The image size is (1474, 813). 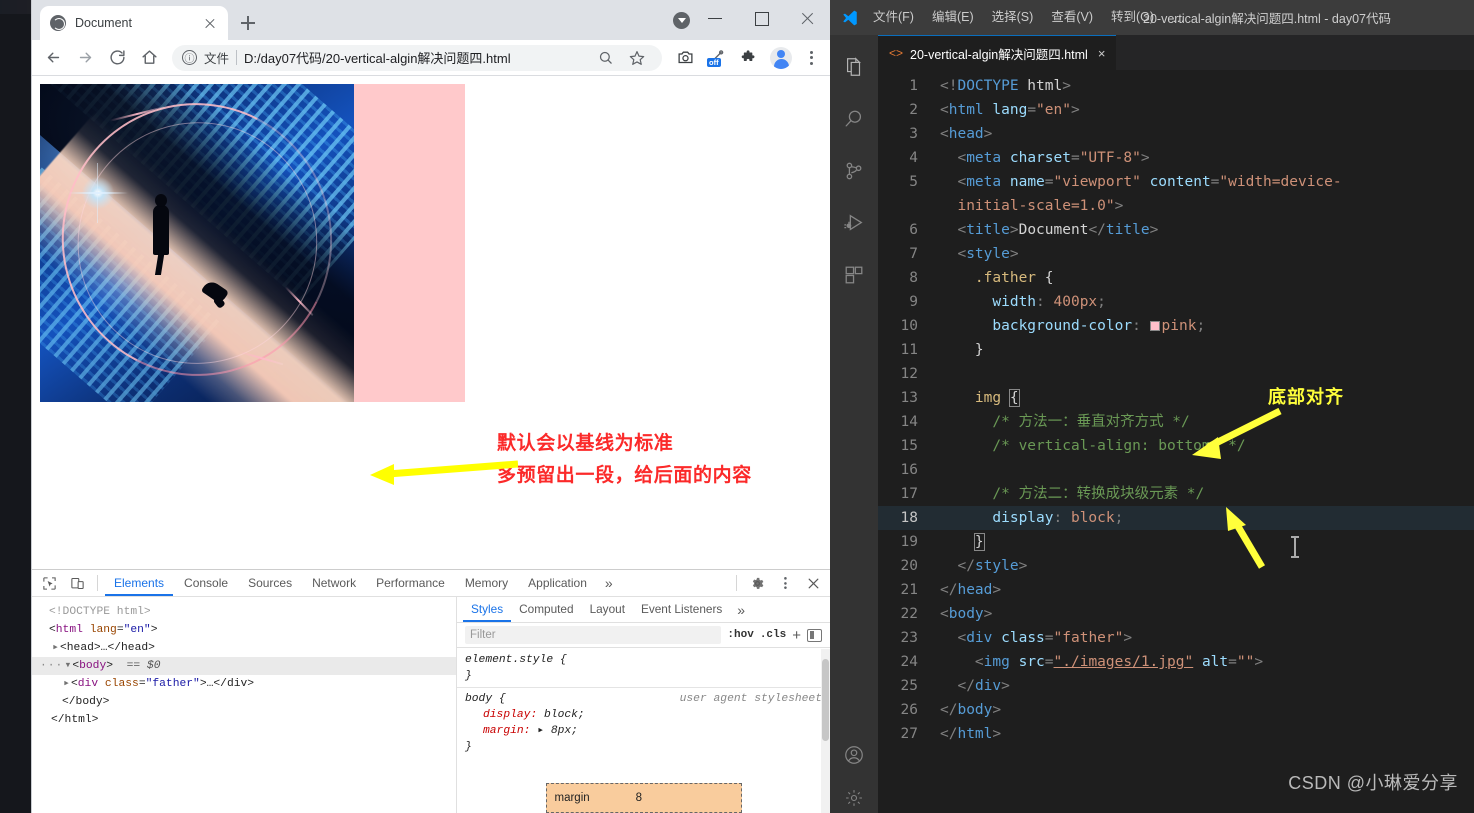 I want to click on puzzle-icon, so click(x=749, y=58).